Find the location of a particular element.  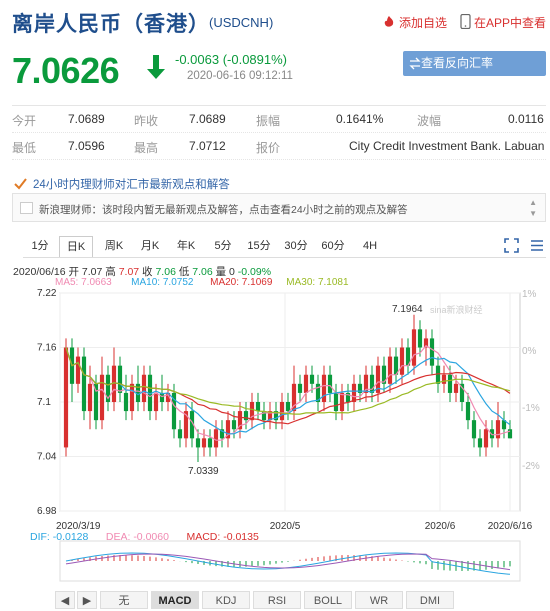

reverse-rate-button: 查看反向汇率 CNHUSD is located at coordinates (474, 73).